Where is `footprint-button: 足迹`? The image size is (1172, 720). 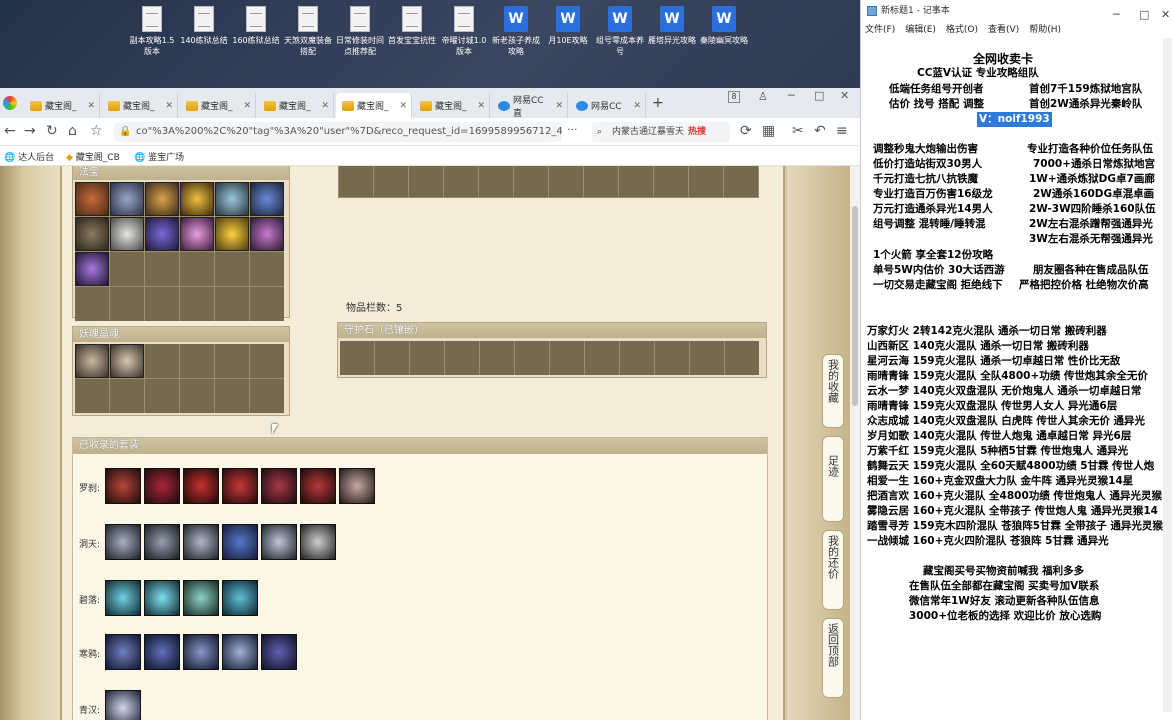 footprint-button: 足迹 is located at coordinates (833, 479).